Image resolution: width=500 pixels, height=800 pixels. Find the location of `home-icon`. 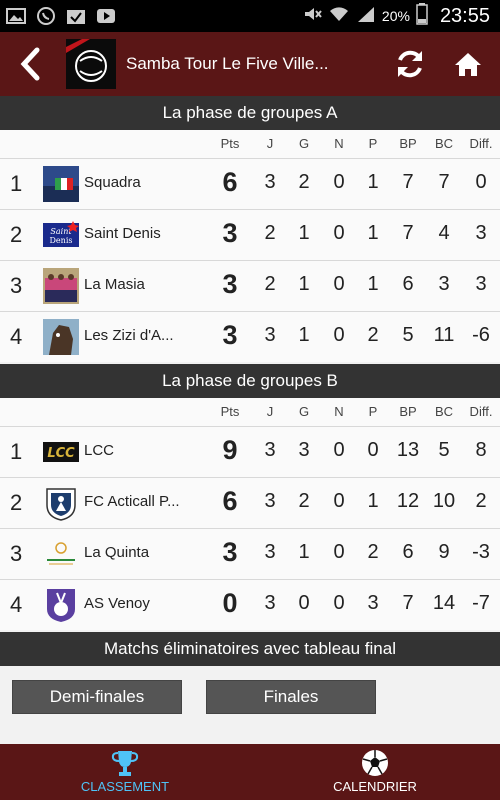

home-icon is located at coordinates (468, 64).